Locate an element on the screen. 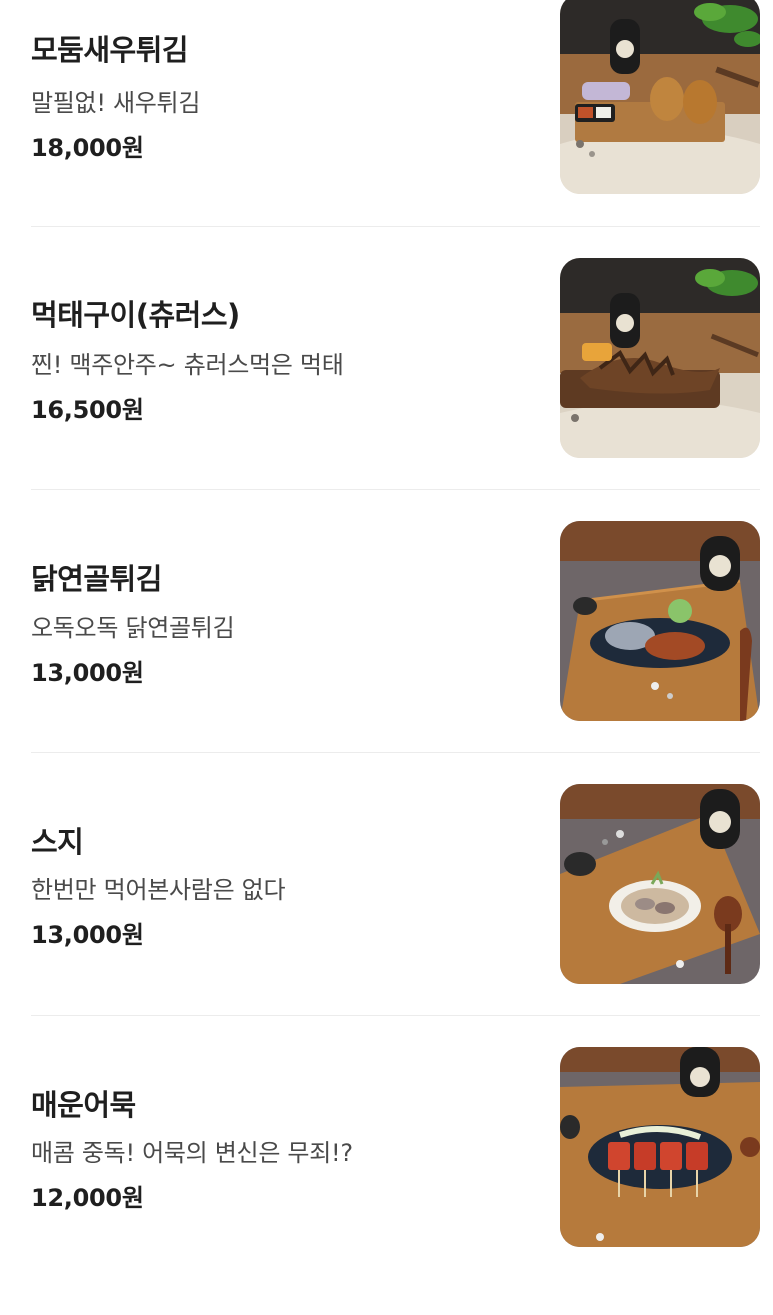 This screenshot has height=1315, width=773. menu-item-name: 매운어묵 is located at coordinates (83, 1105).